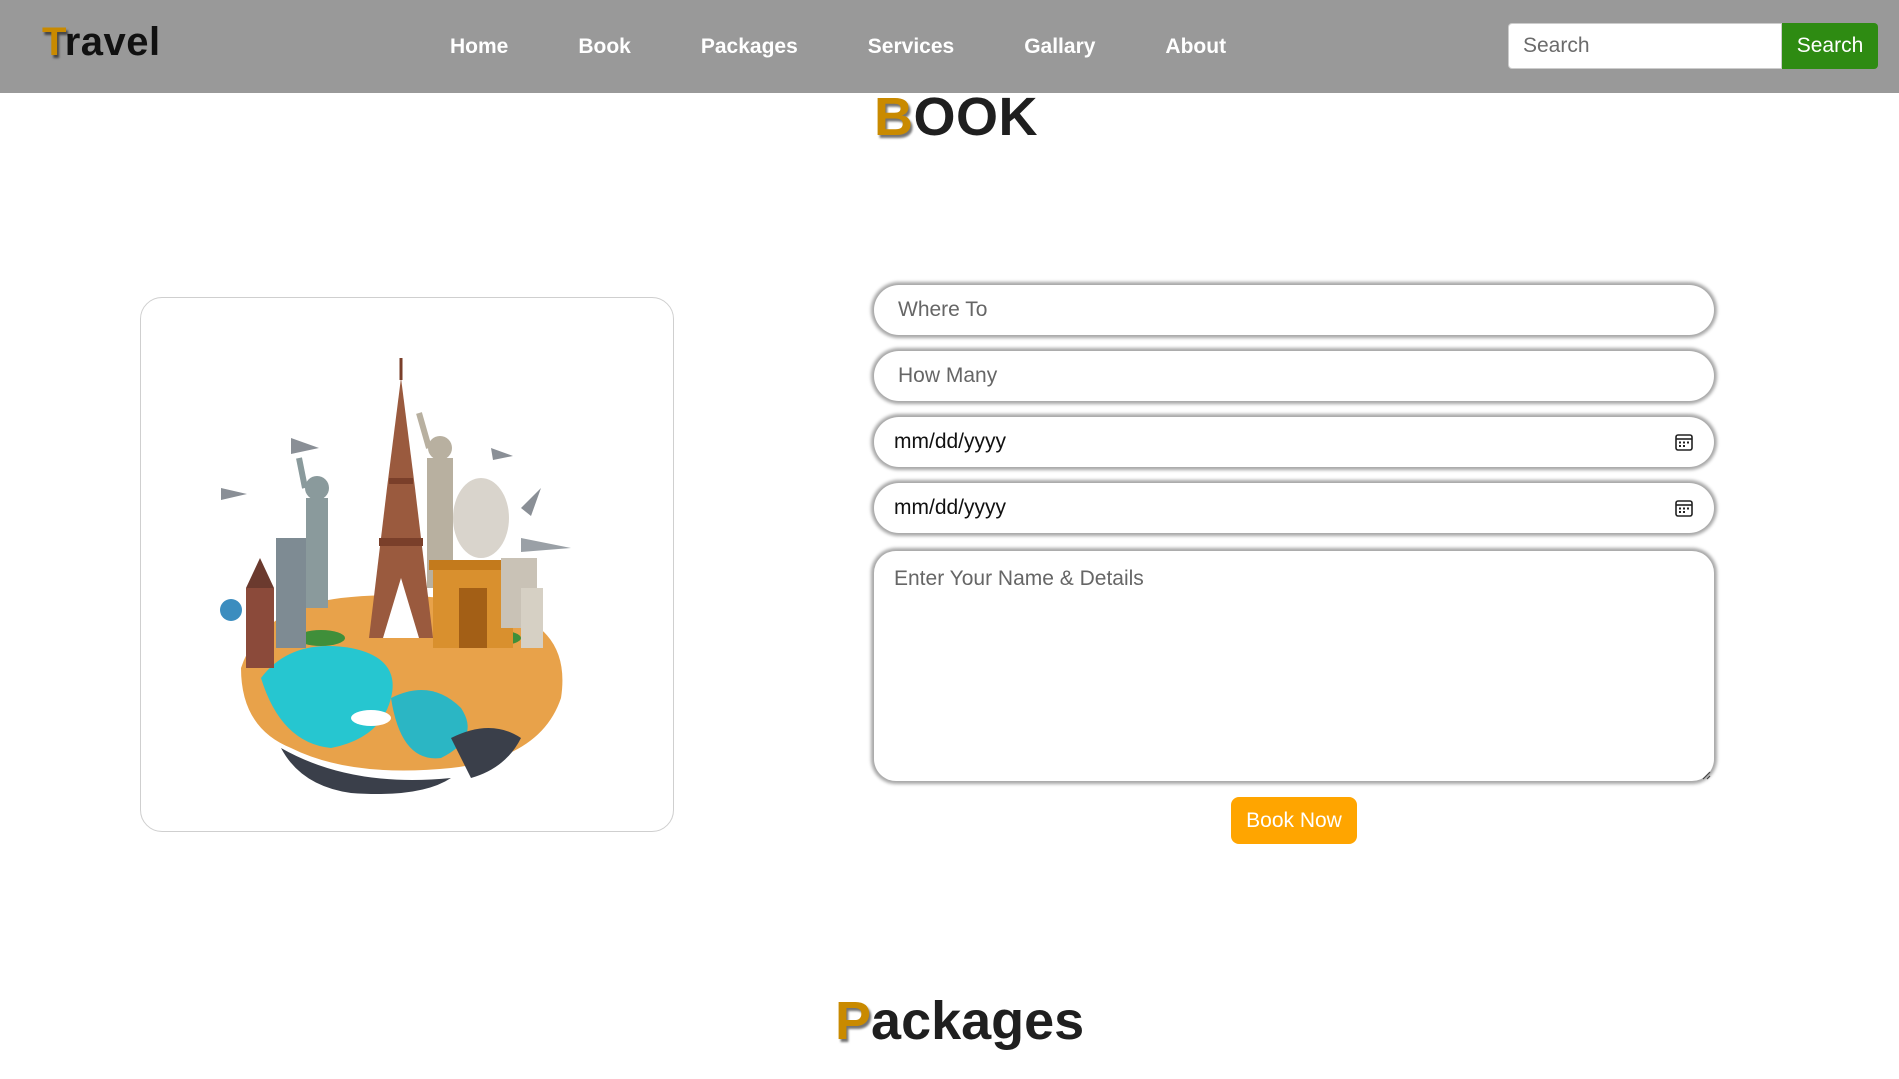 The height and width of the screenshot is (1079, 1899). What do you see at coordinates (112, 42) in the screenshot?
I see `logo-rest: ravel` at bounding box center [112, 42].